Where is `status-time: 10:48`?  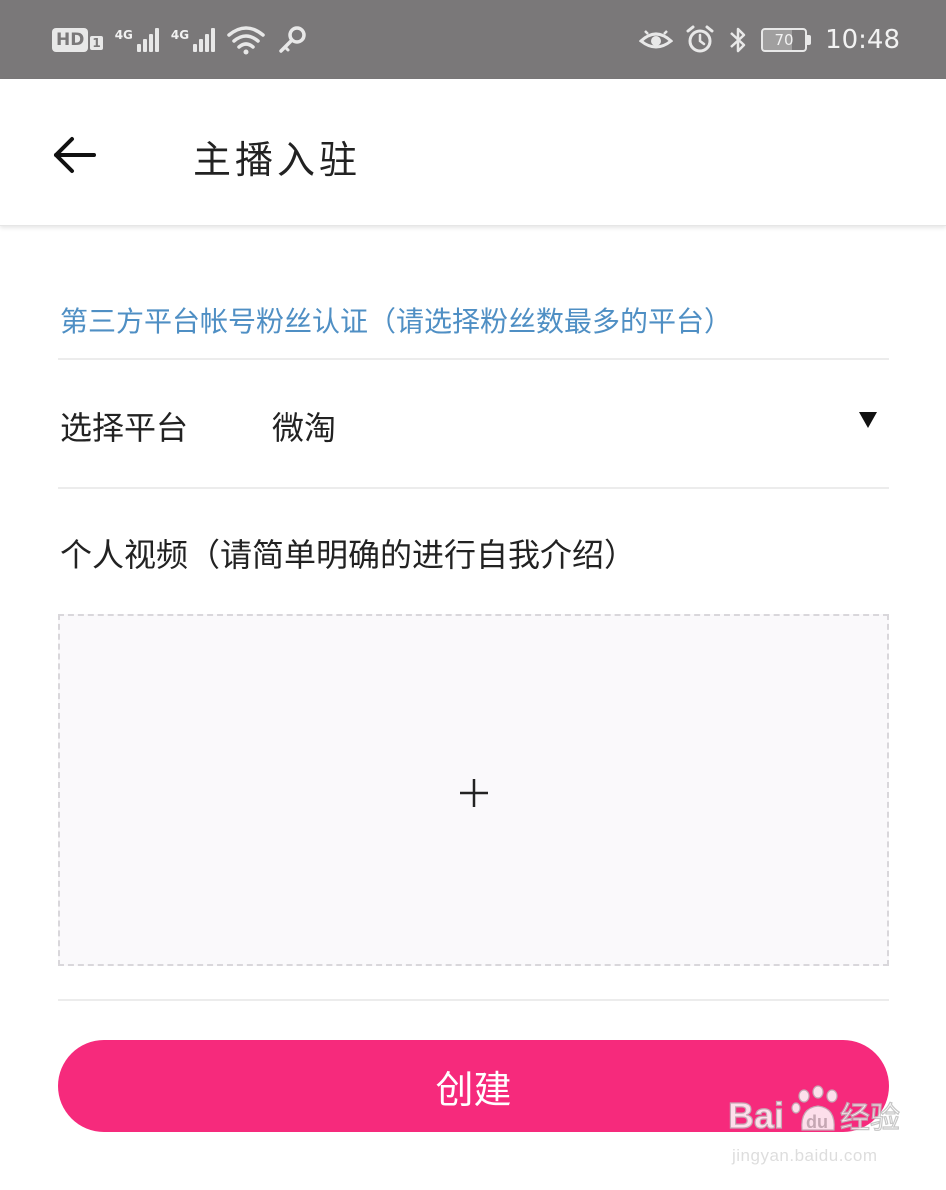
status-time: 10:48 is located at coordinates (862, 39).